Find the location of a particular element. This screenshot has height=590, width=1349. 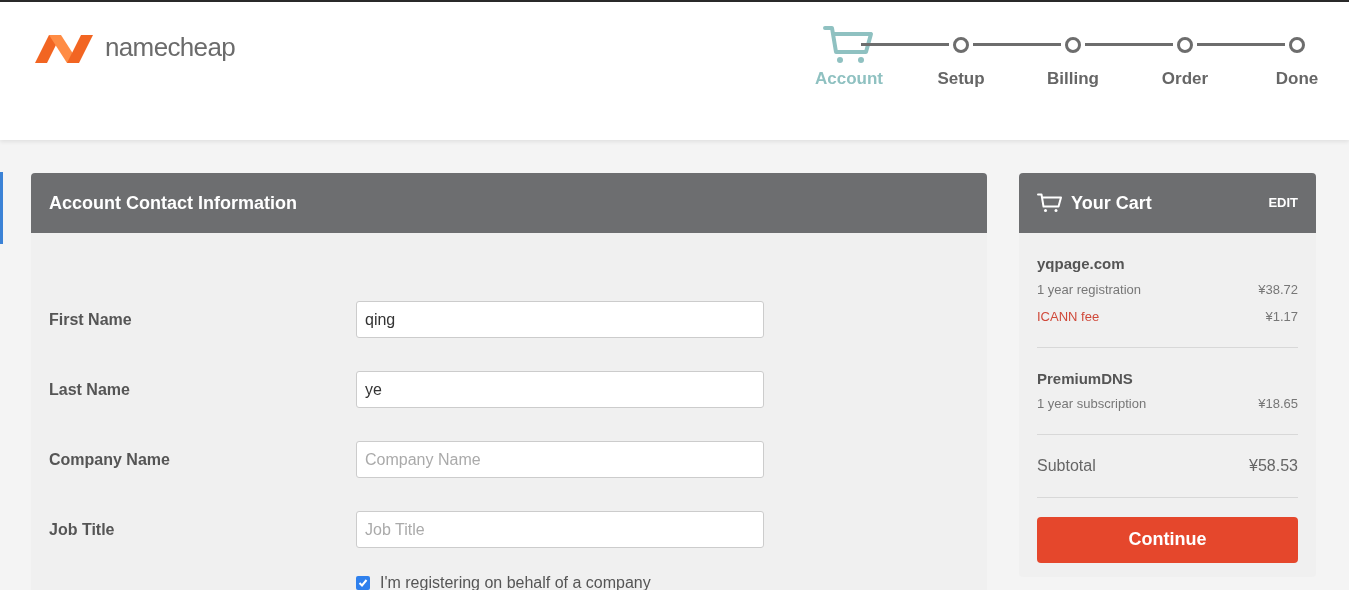

check-icon is located at coordinates (363, 583).